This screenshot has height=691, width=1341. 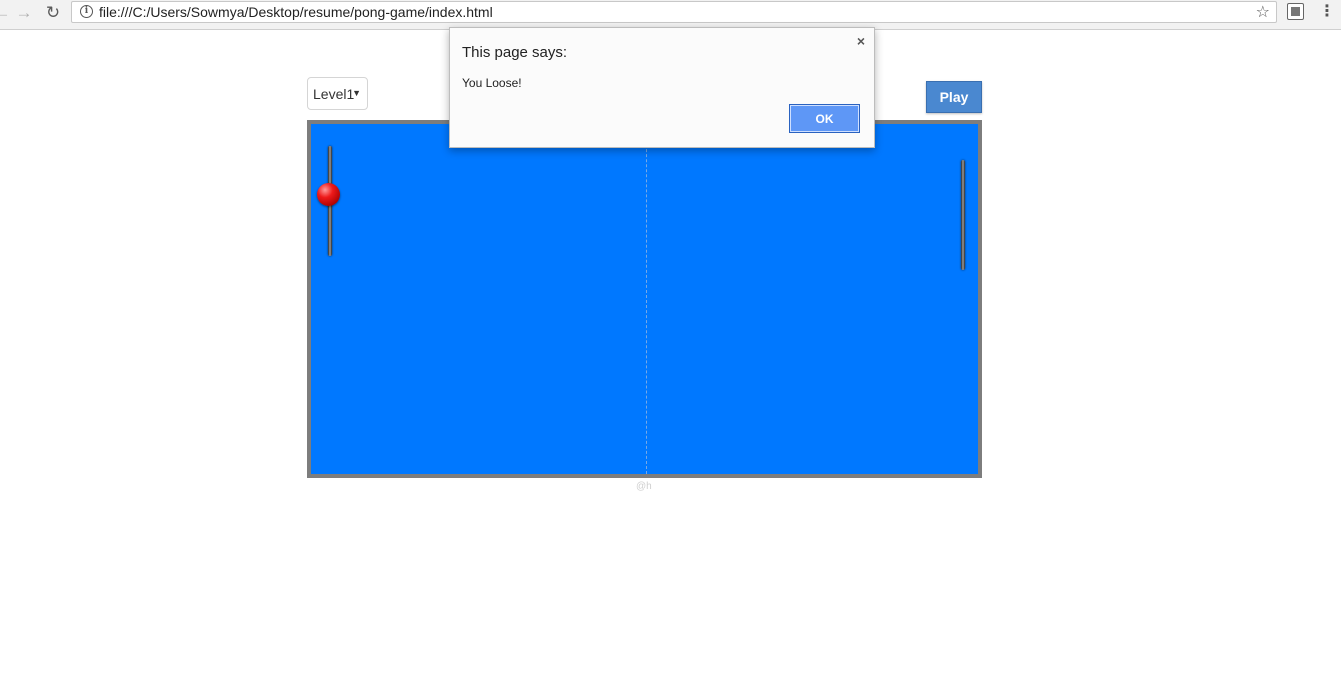 I want to click on alert-dialog: This page says: × You Loose! OK, so click(x=662, y=87).